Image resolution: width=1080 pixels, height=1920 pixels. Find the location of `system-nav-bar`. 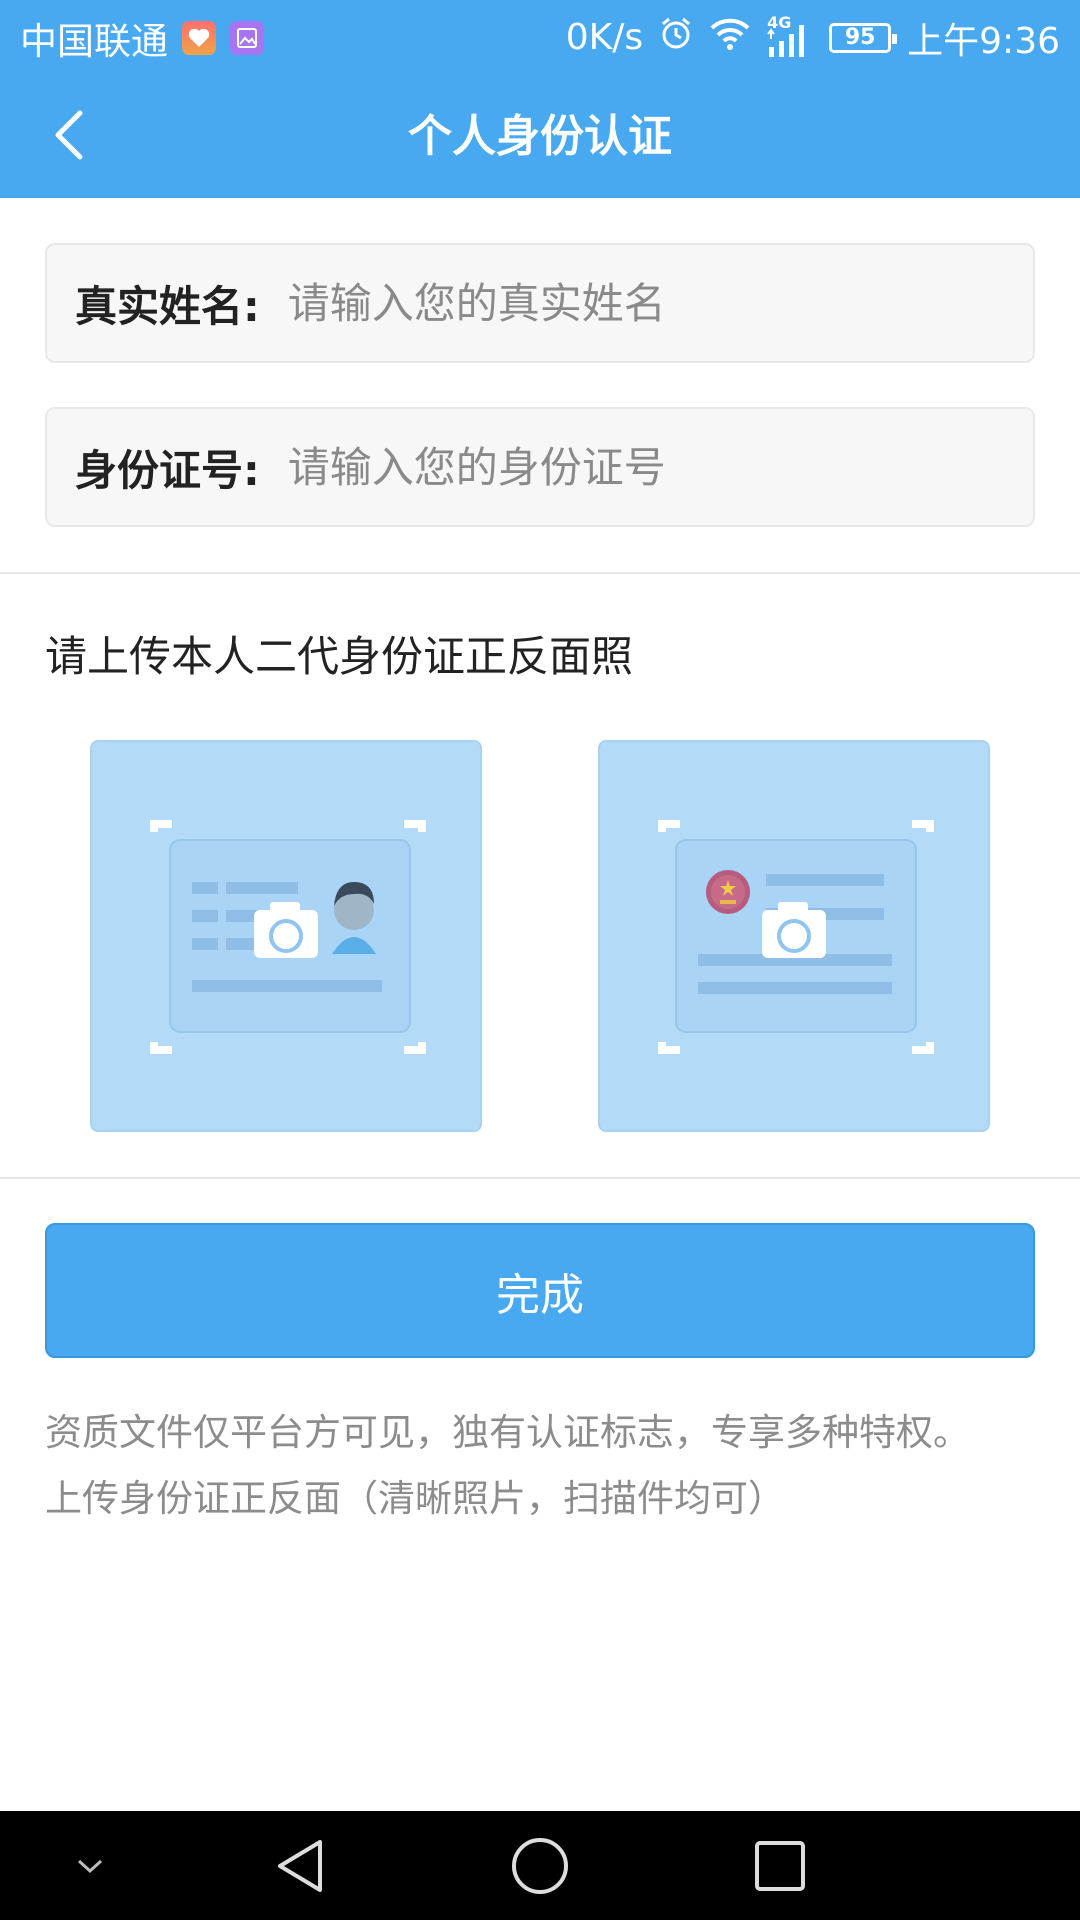

system-nav-bar is located at coordinates (540, 1865).